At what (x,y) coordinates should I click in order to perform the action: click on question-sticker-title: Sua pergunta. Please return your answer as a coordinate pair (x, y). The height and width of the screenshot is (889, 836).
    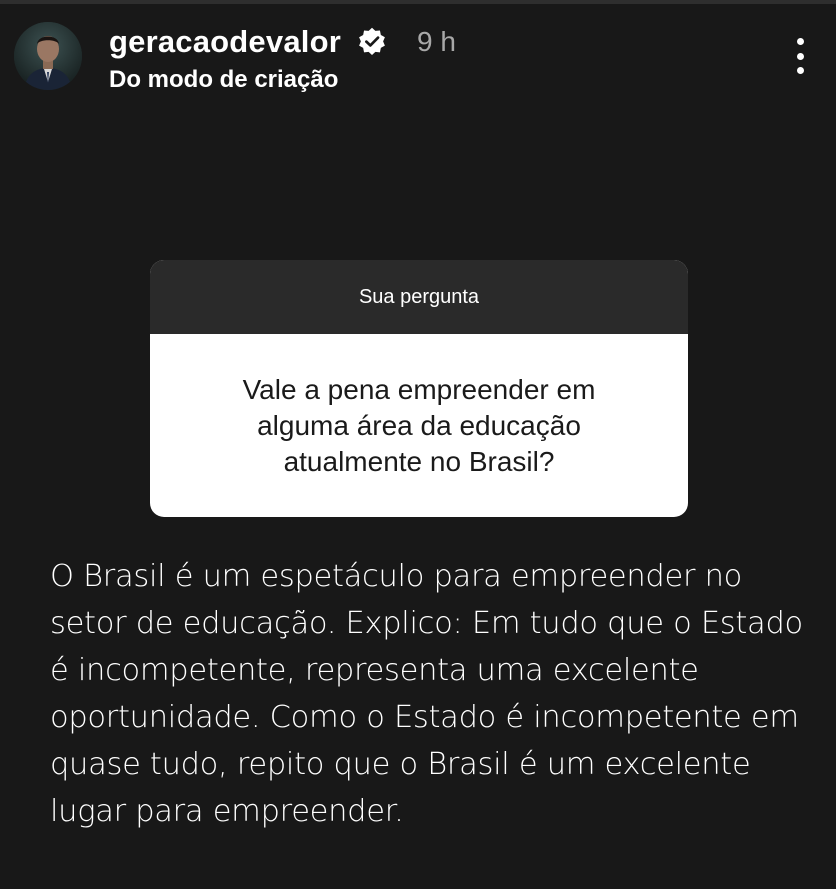
    Looking at the image, I should click on (419, 297).